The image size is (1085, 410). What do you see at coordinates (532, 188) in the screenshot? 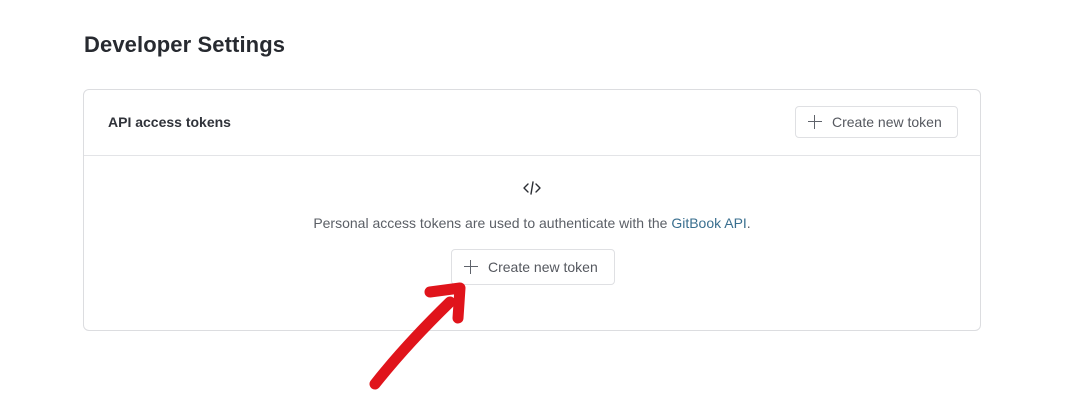
I see `code-icon` at bounding box center [532, 188].